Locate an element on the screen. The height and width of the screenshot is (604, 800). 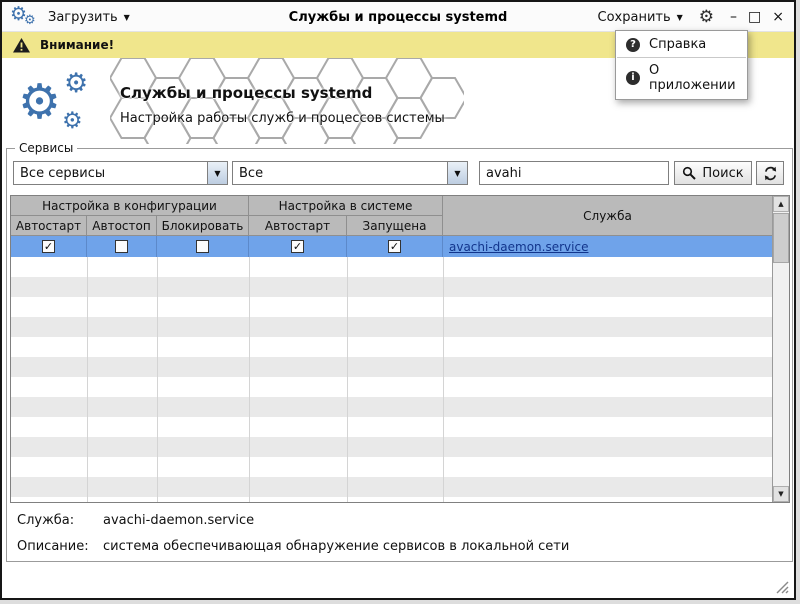
refresh-icon is located at coordinates (770, 173).